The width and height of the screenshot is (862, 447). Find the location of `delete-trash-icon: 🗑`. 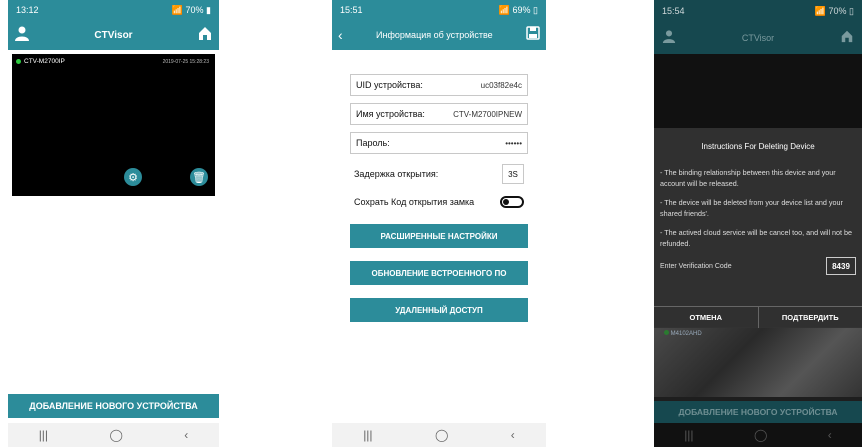

delete-trash-icon: 🗑 is located at coordinates (199, 177).